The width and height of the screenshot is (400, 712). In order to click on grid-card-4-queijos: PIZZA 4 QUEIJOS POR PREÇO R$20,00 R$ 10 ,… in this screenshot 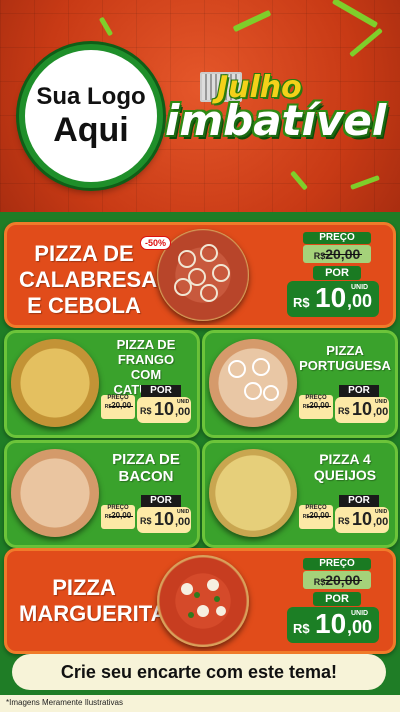, I will do `click(300, 494)`.